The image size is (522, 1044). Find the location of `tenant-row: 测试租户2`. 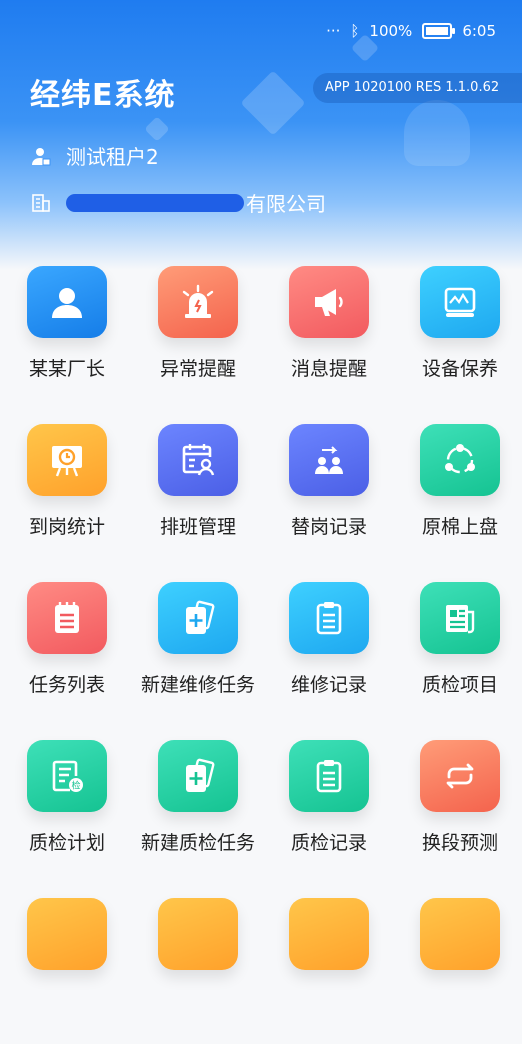

tenant-row: 测试租户2 is located at coordinates (94, 155).